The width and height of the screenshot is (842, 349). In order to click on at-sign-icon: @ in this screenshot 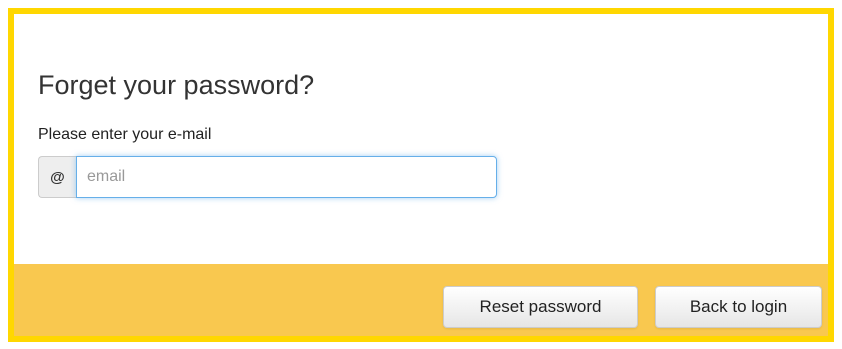, I will do `click(57, 177)`.